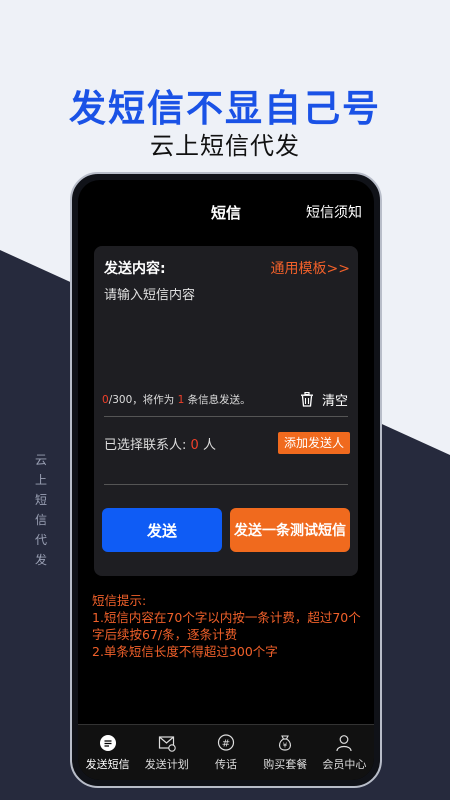 The image size is (450, 800). What do you see at coordinates (323, 399) in the screenshot?
I see `clear-button: 清空` at bounding box center [323, 399].